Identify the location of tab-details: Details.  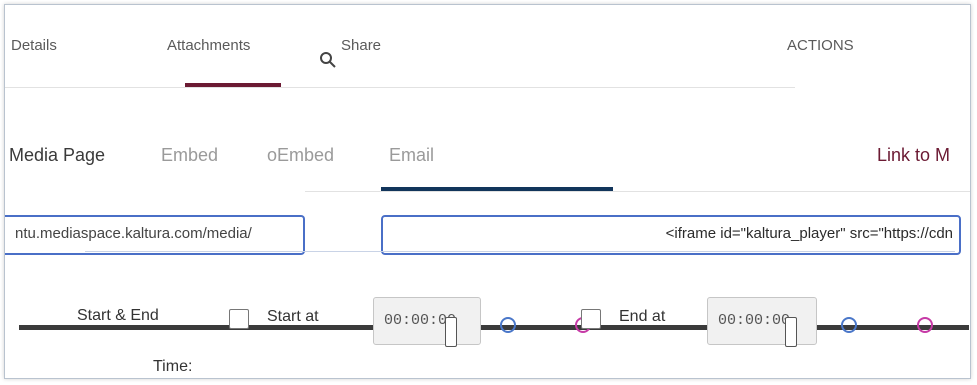
(34, 45).